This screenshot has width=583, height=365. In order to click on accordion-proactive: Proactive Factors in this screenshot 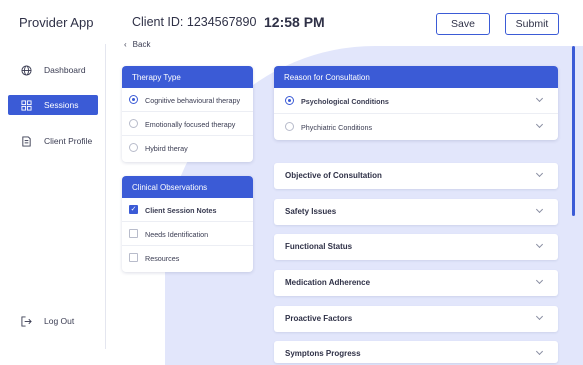, I will do `click(416, 319)`.